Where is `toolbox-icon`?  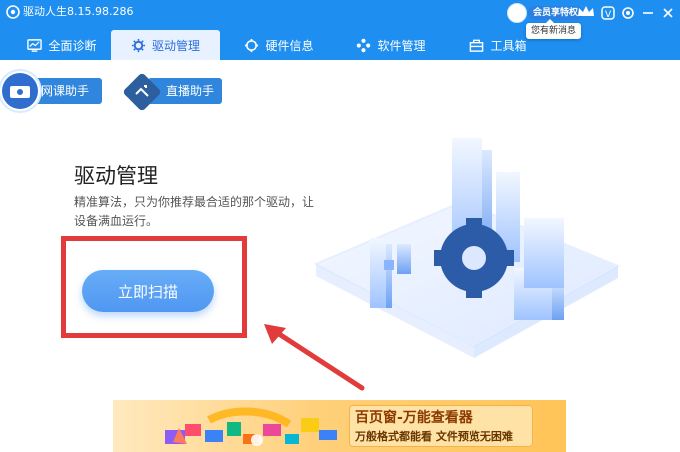 toolbox-icon is located at coordinates (477, 45).